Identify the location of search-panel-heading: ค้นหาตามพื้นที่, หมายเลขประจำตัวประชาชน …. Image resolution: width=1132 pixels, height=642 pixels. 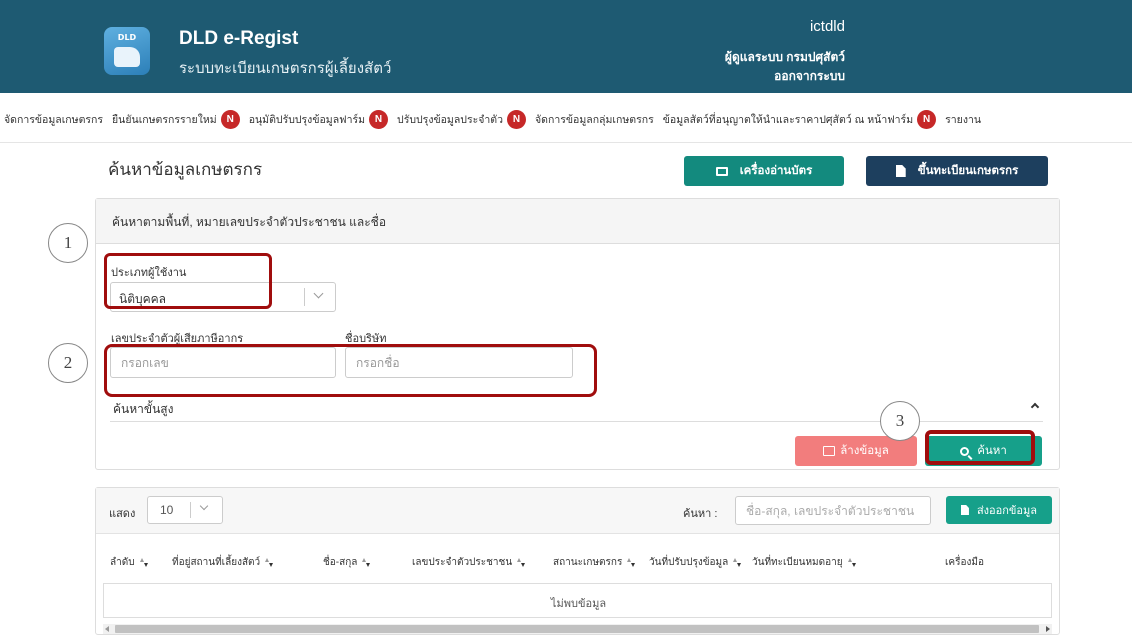
(249, 222).